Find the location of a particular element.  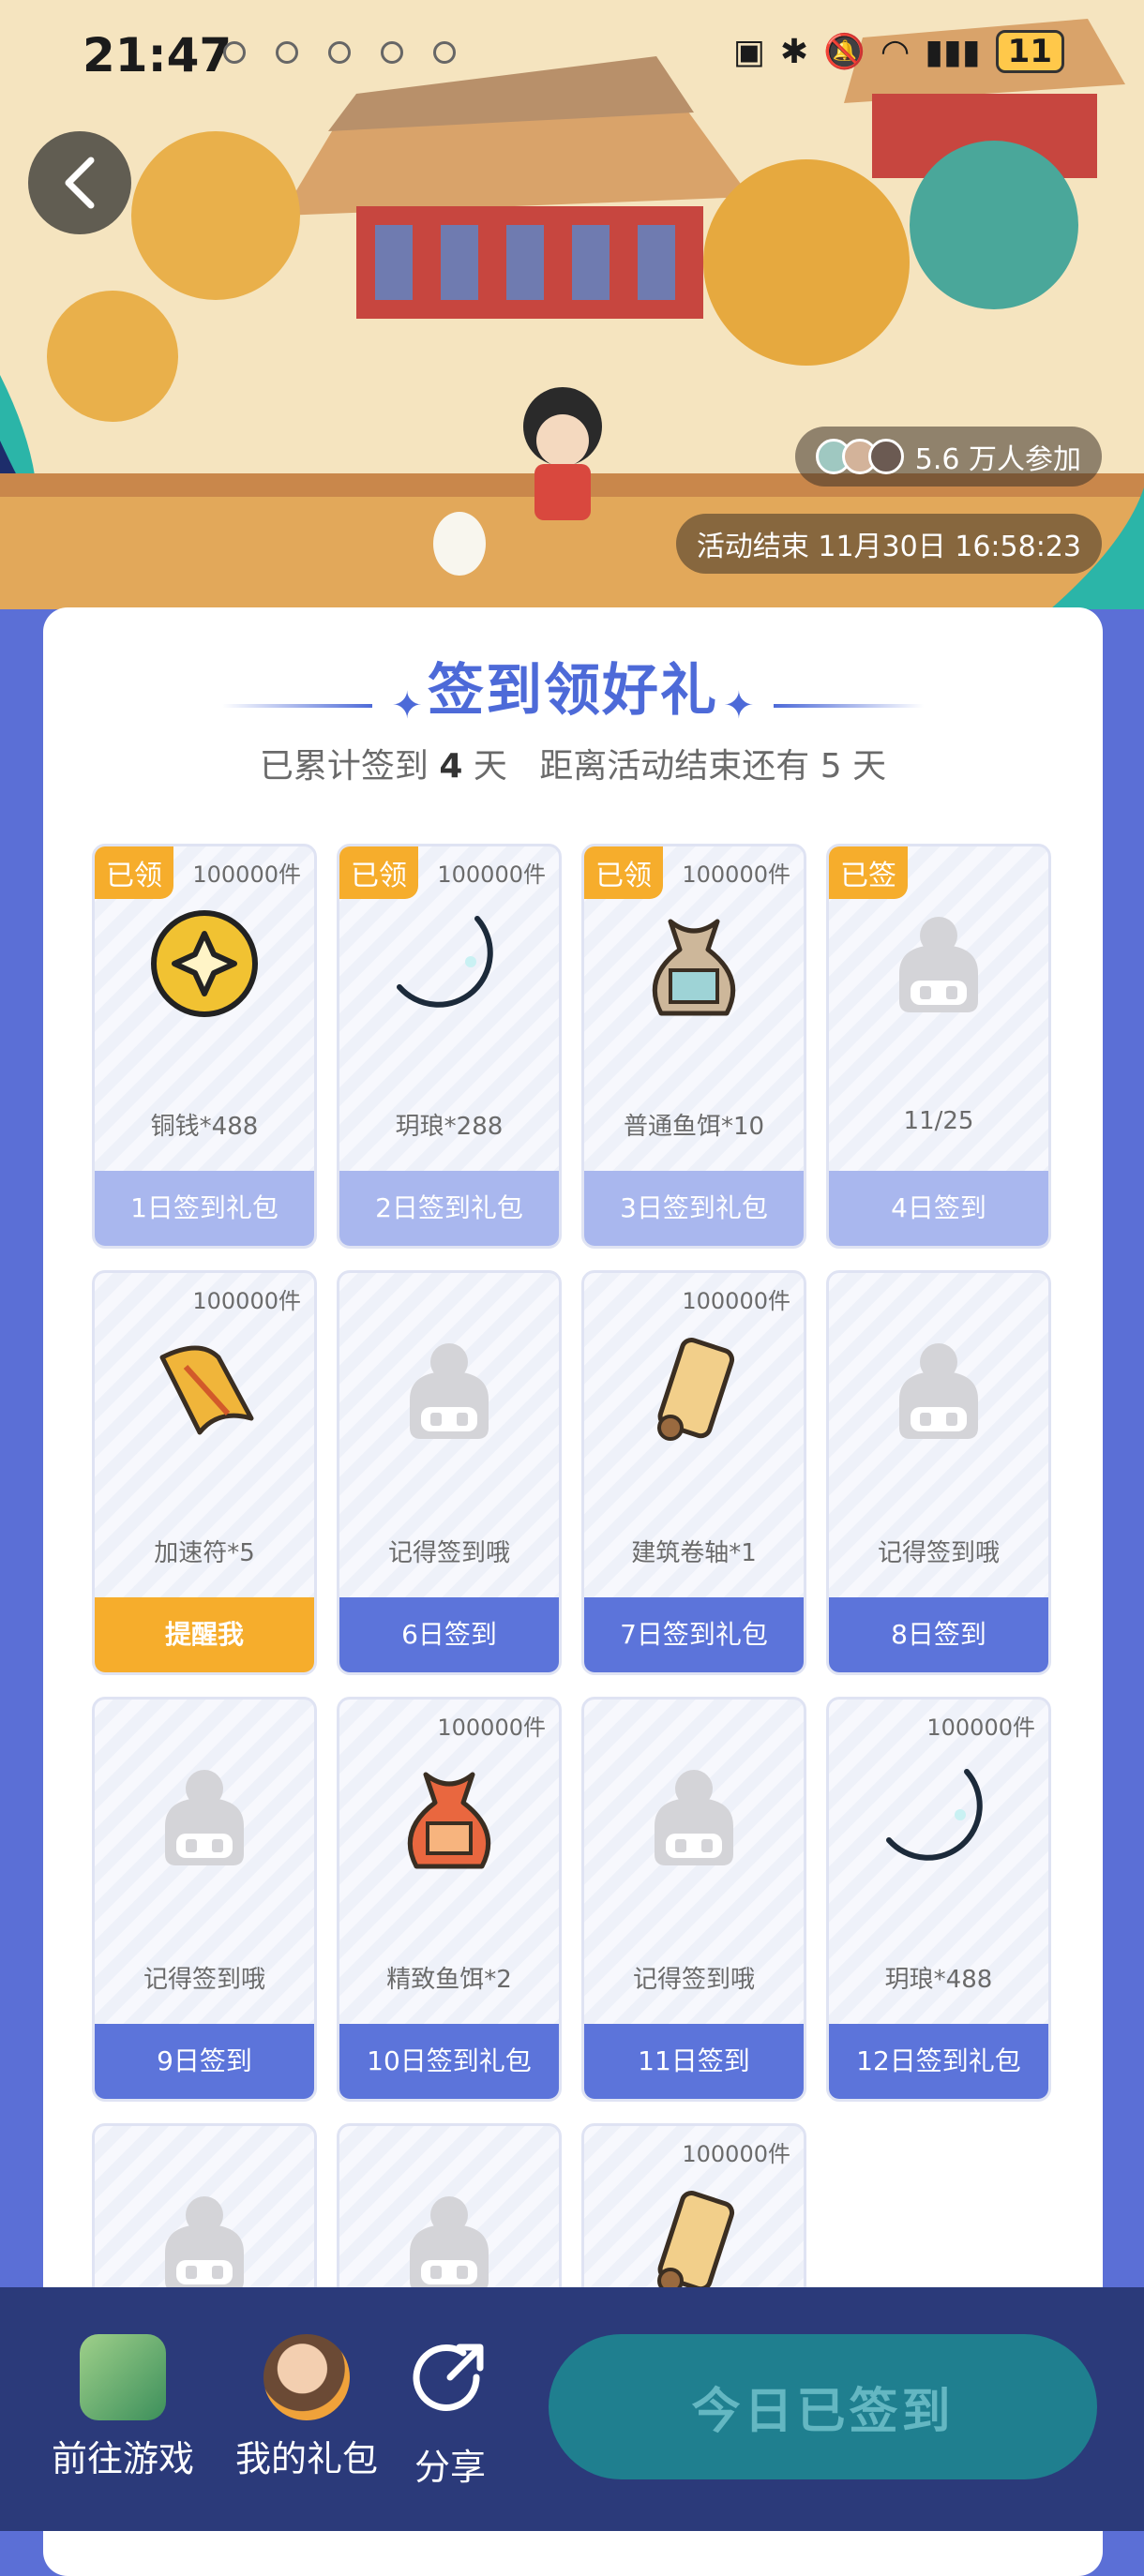

checkin-day-button: 6日签到 is located at coordinates (449, 1635).